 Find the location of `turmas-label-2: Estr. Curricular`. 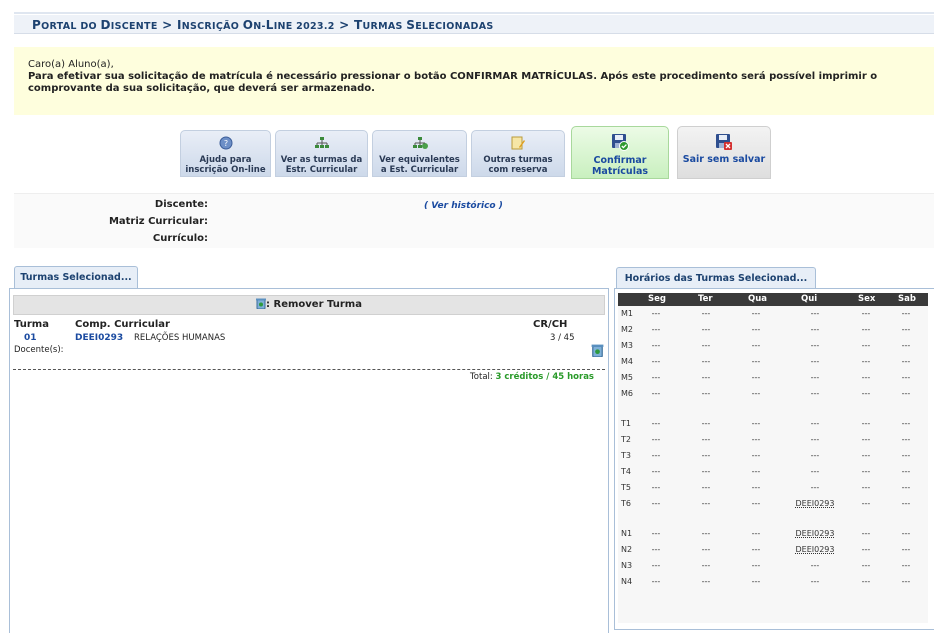

turmas-label-2: Estr. Curricular is located at coordinates (321, 170).